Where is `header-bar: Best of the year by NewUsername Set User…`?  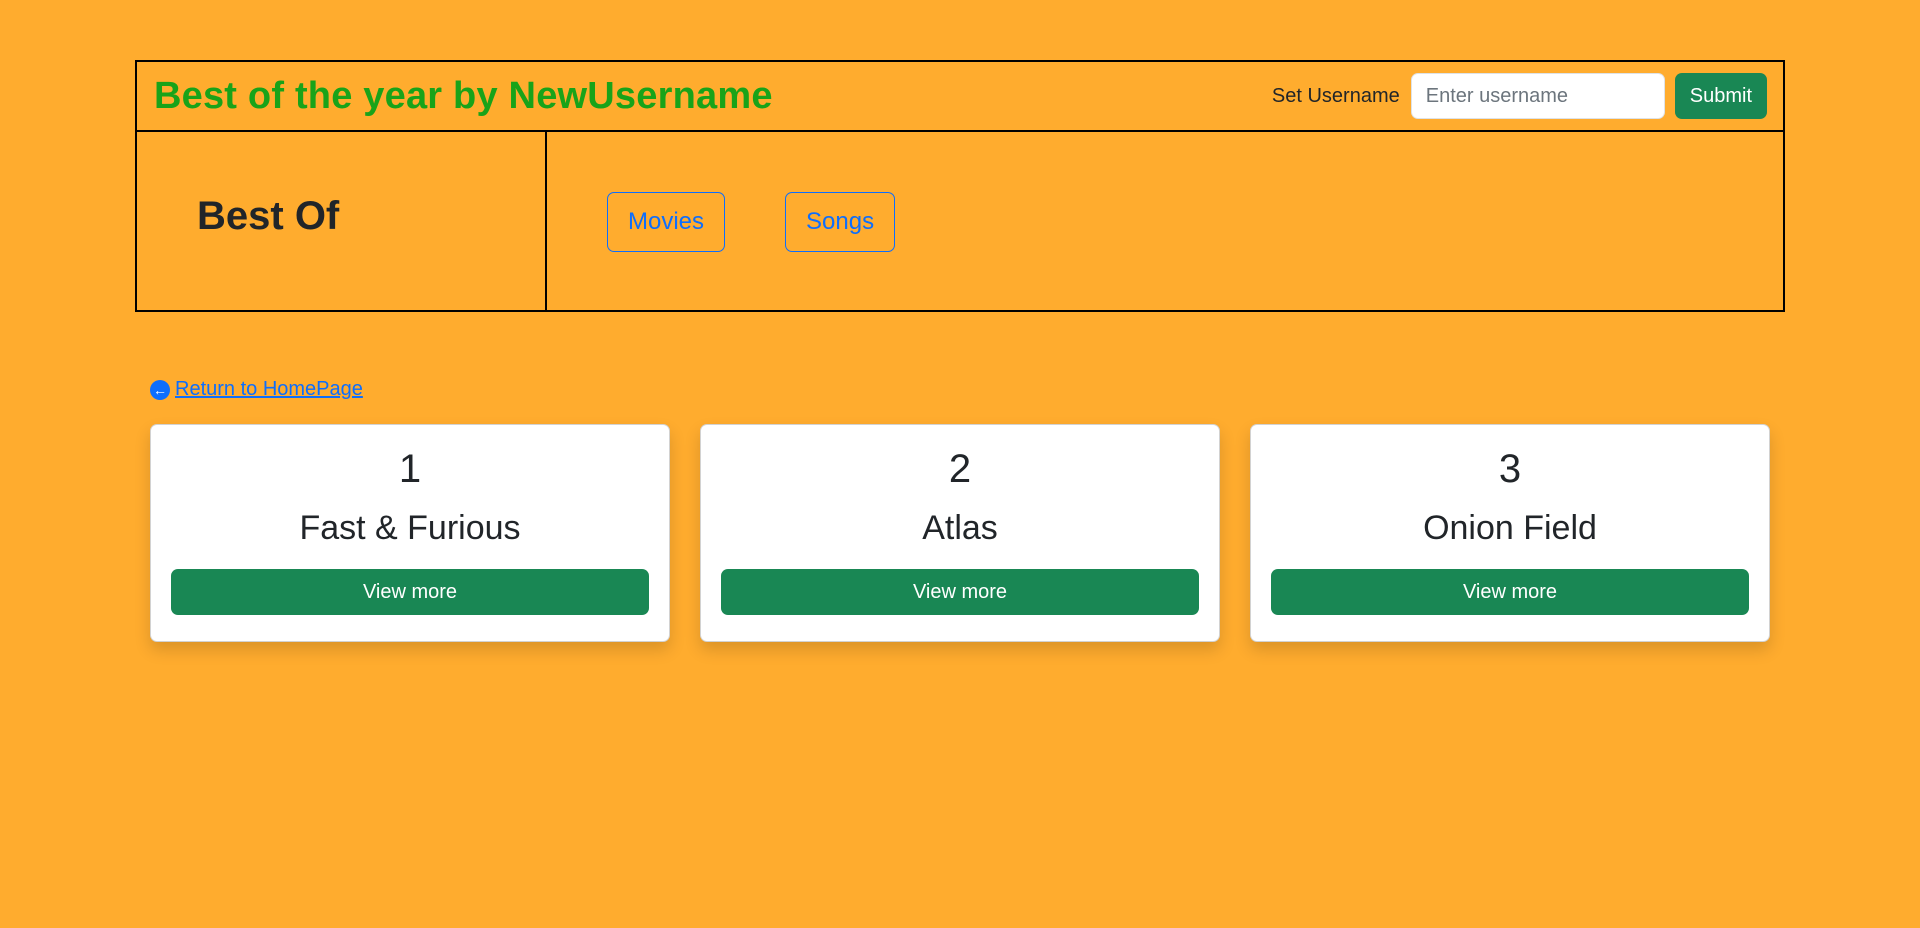
header-bar: Best of the year by NewUsername Set User… is located at coordinates (960, 97).